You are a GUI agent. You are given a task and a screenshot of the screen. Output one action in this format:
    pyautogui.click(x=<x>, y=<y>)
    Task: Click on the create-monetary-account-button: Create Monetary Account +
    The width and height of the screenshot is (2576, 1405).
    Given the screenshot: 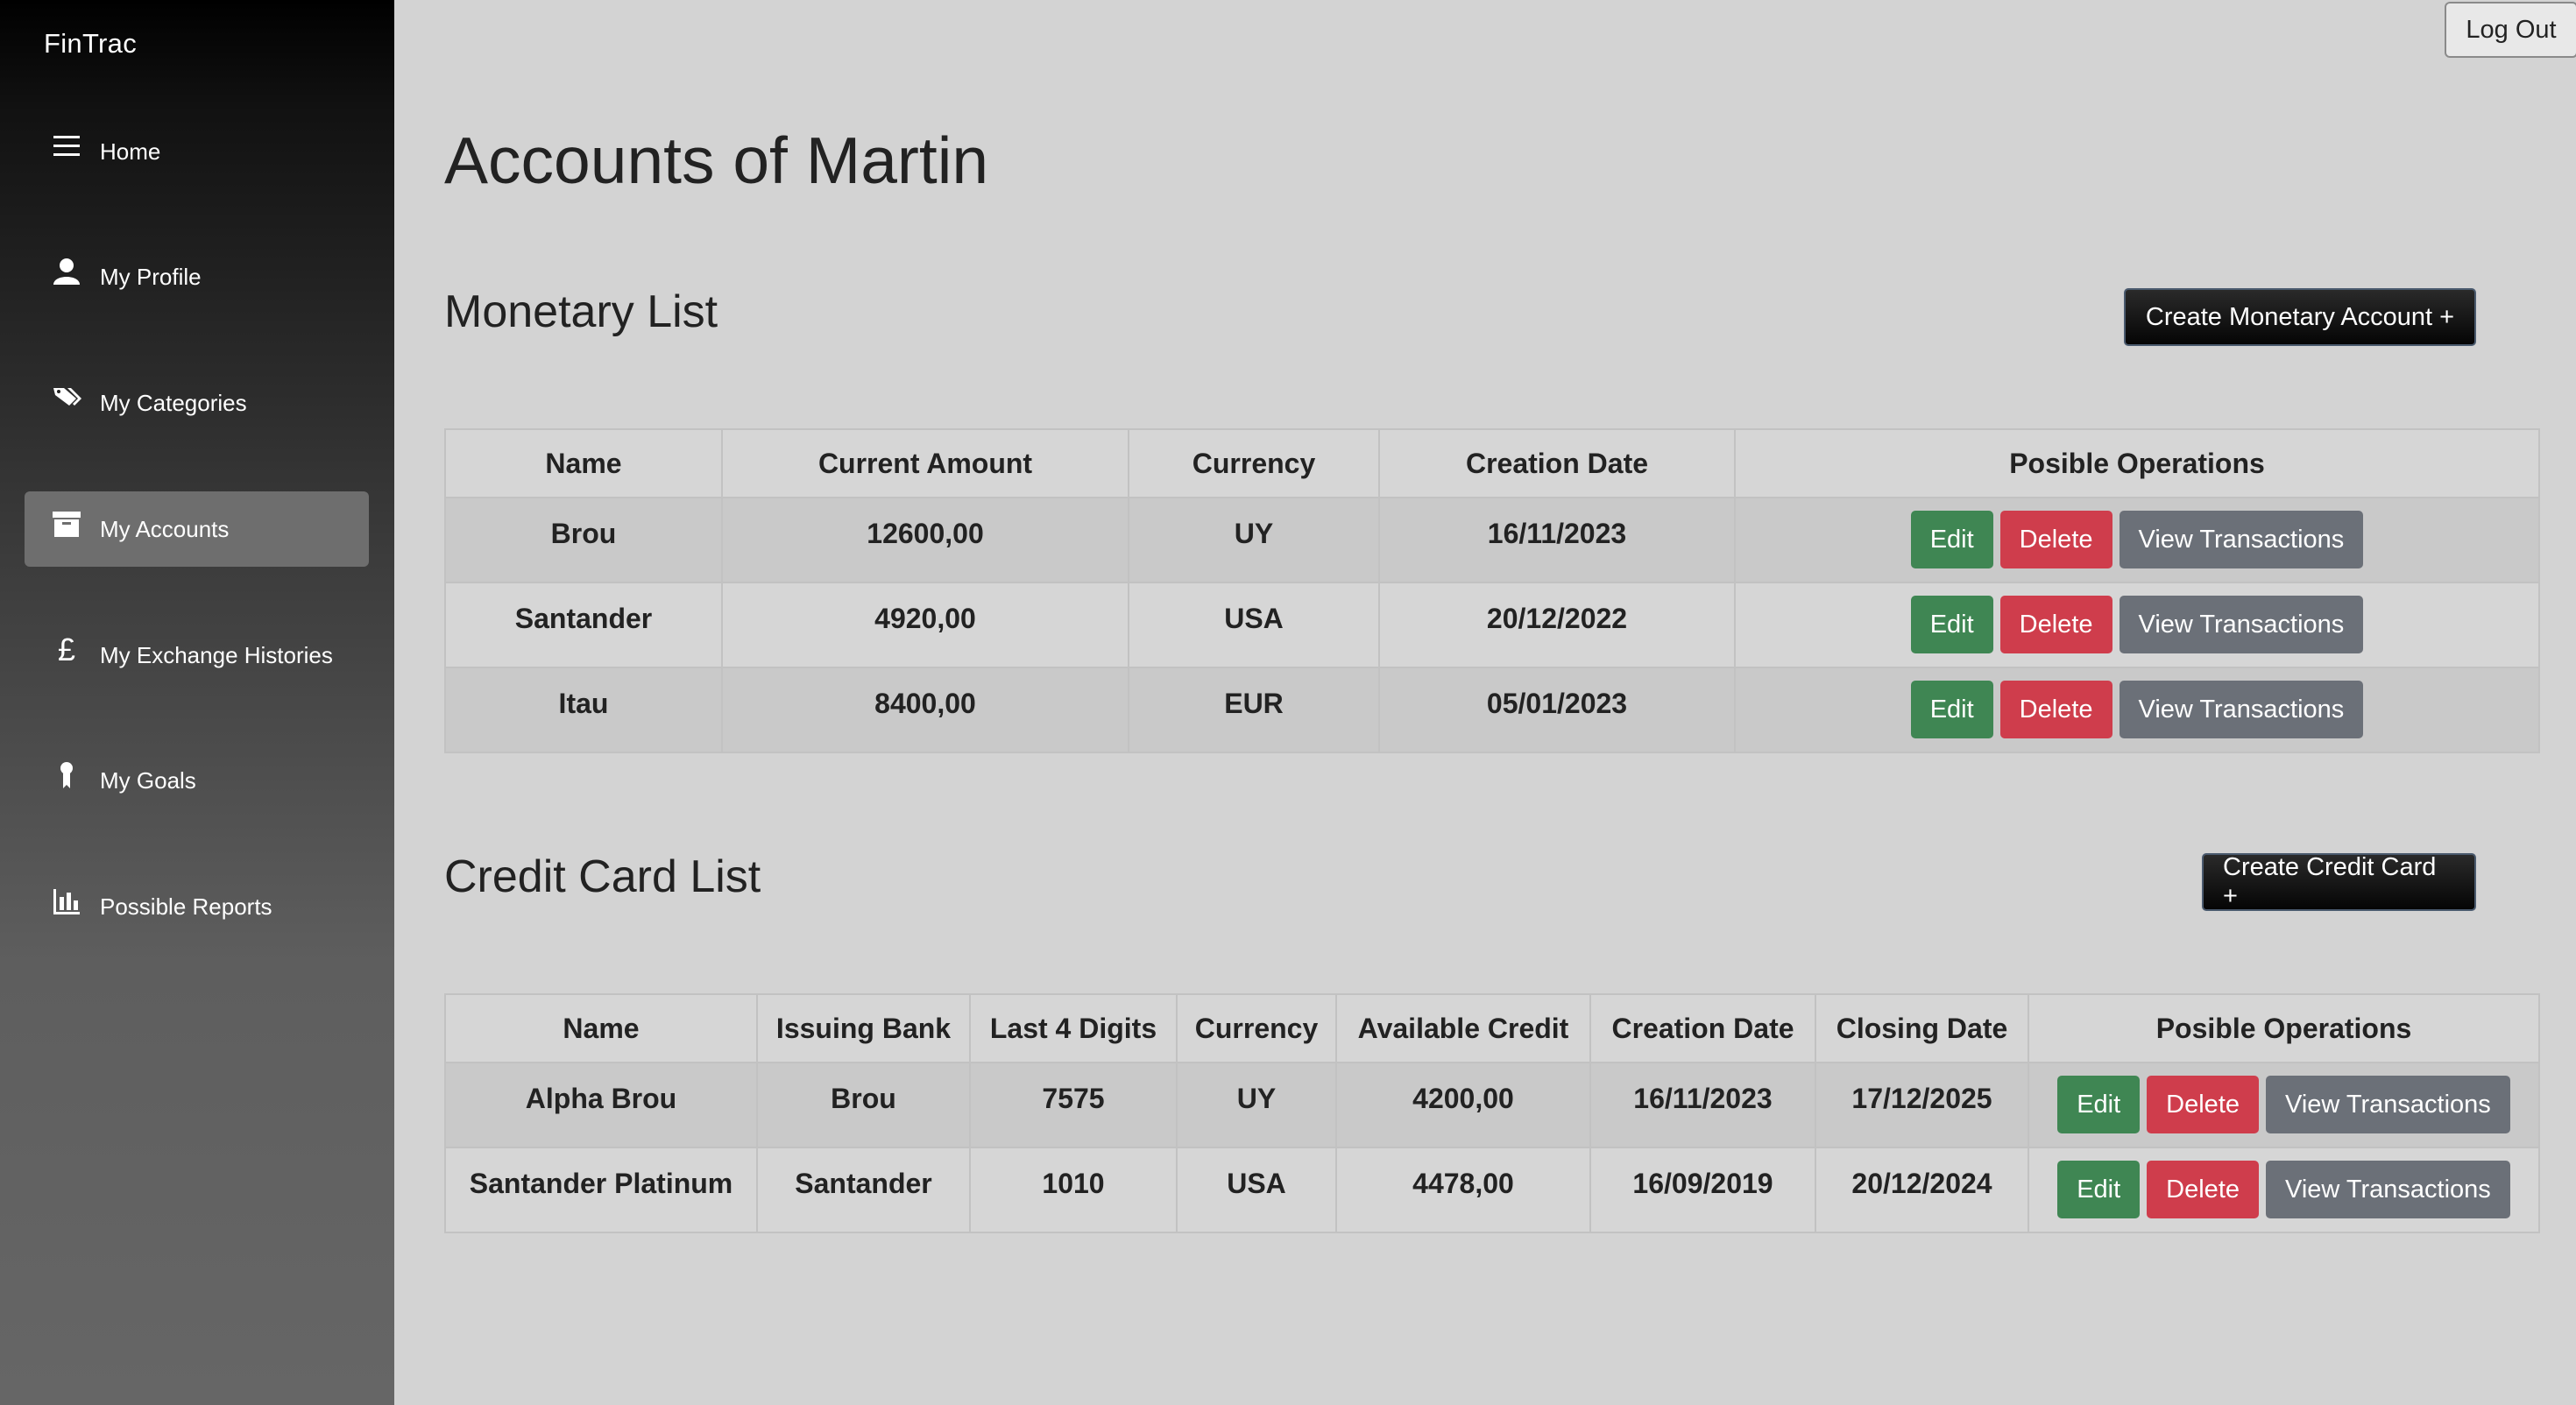 What is the action you would take?
    pyautogui.click(x=2300, y=317)
    